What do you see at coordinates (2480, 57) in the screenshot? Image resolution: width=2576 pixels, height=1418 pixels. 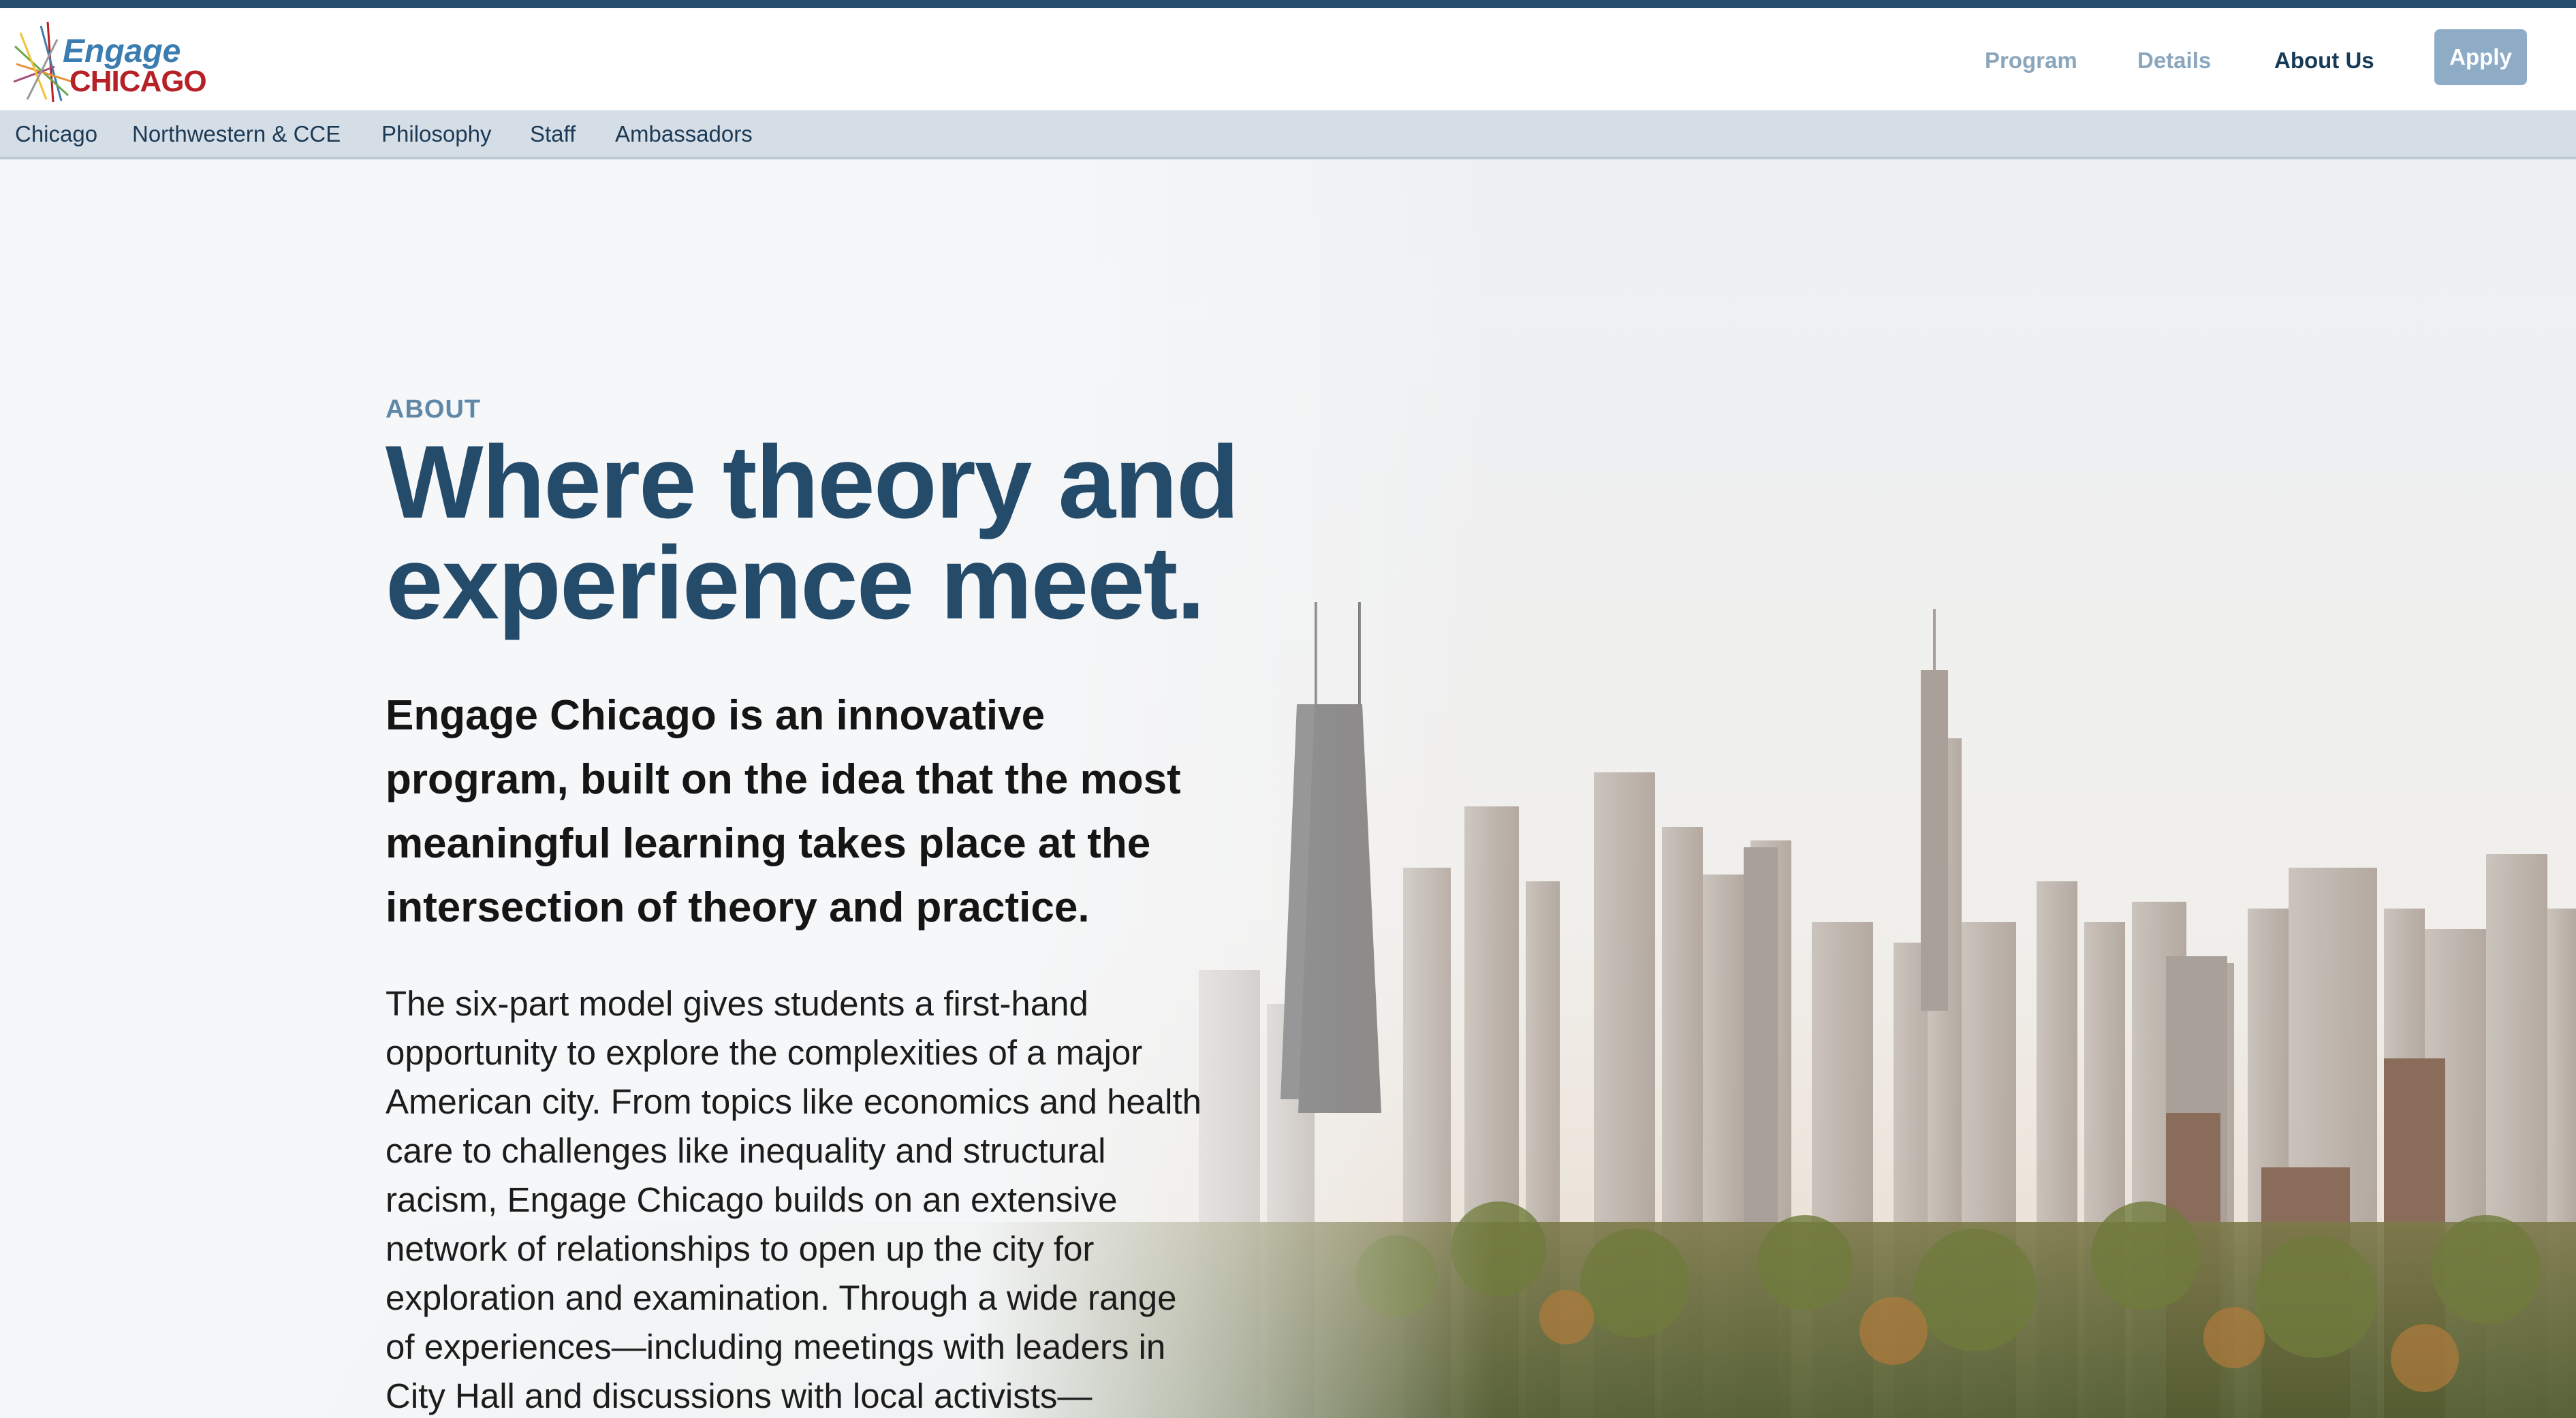 I see `apply-button: Apply` at bounding box center [2480, 57].